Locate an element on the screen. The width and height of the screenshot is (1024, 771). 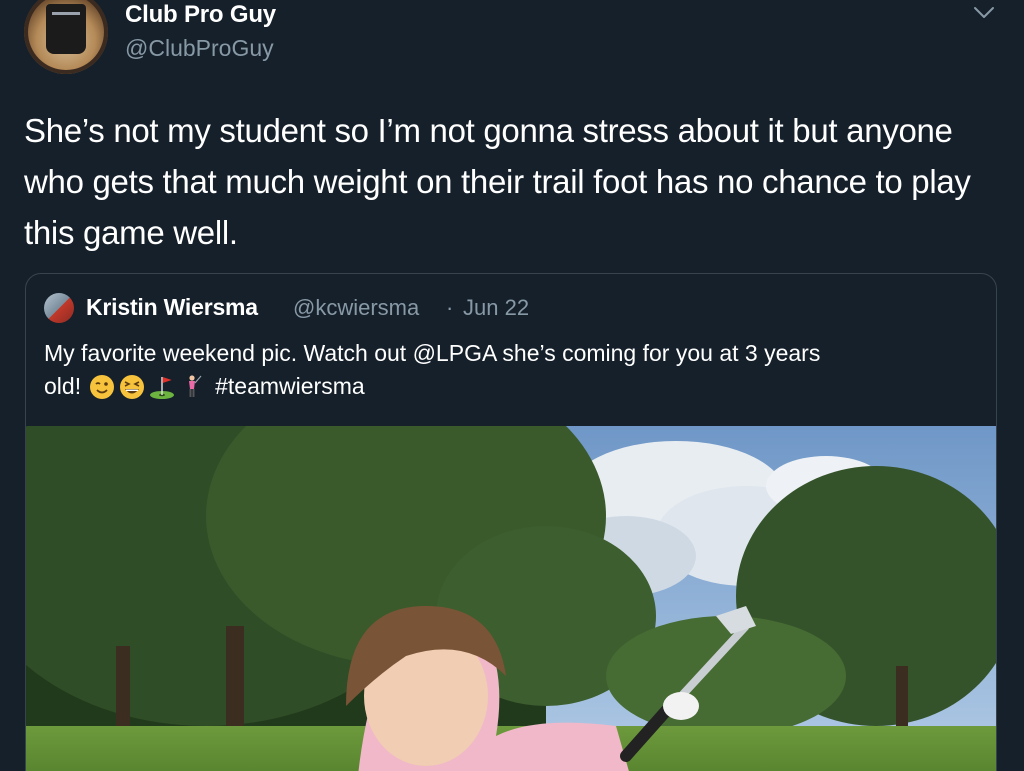
winking-face-icon is located at coordinates (102, 386).